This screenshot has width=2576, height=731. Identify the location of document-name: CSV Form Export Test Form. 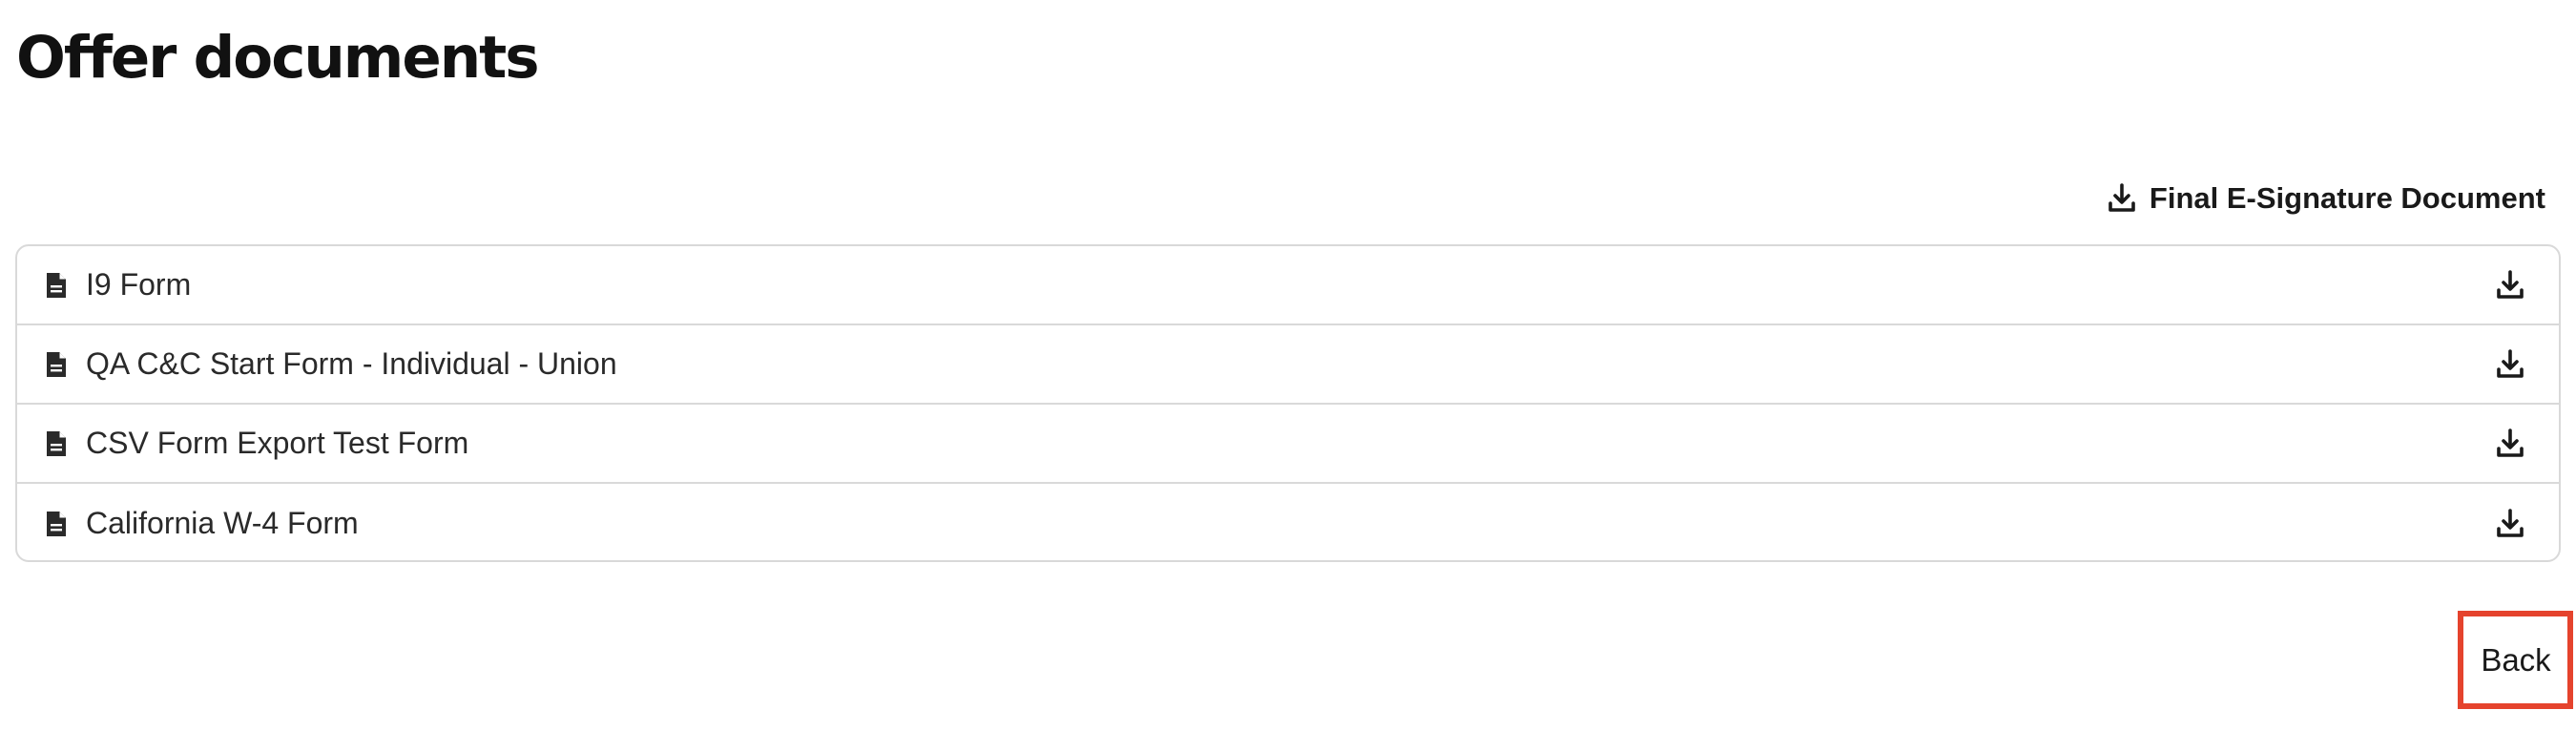
(1290, 443).